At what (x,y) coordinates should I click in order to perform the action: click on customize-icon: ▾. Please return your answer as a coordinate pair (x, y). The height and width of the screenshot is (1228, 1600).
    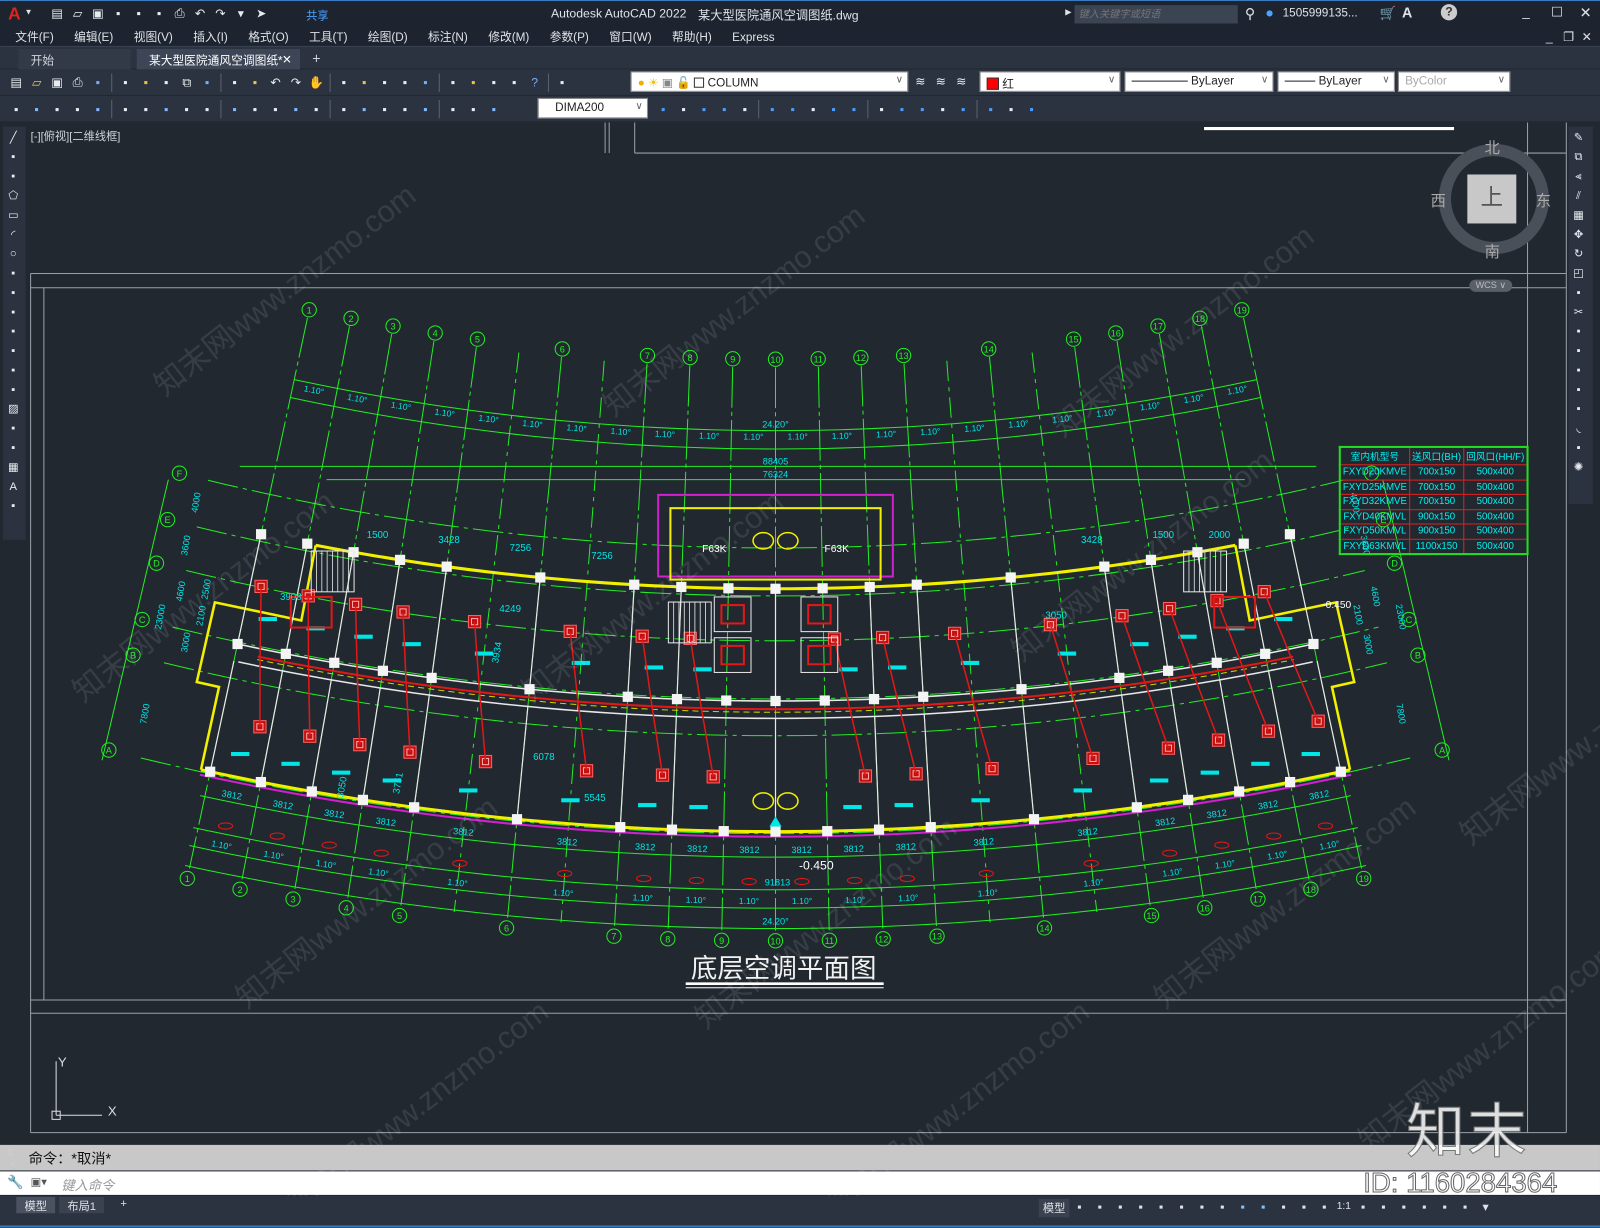
    Looking at the image, I should click on (1485, 1207).